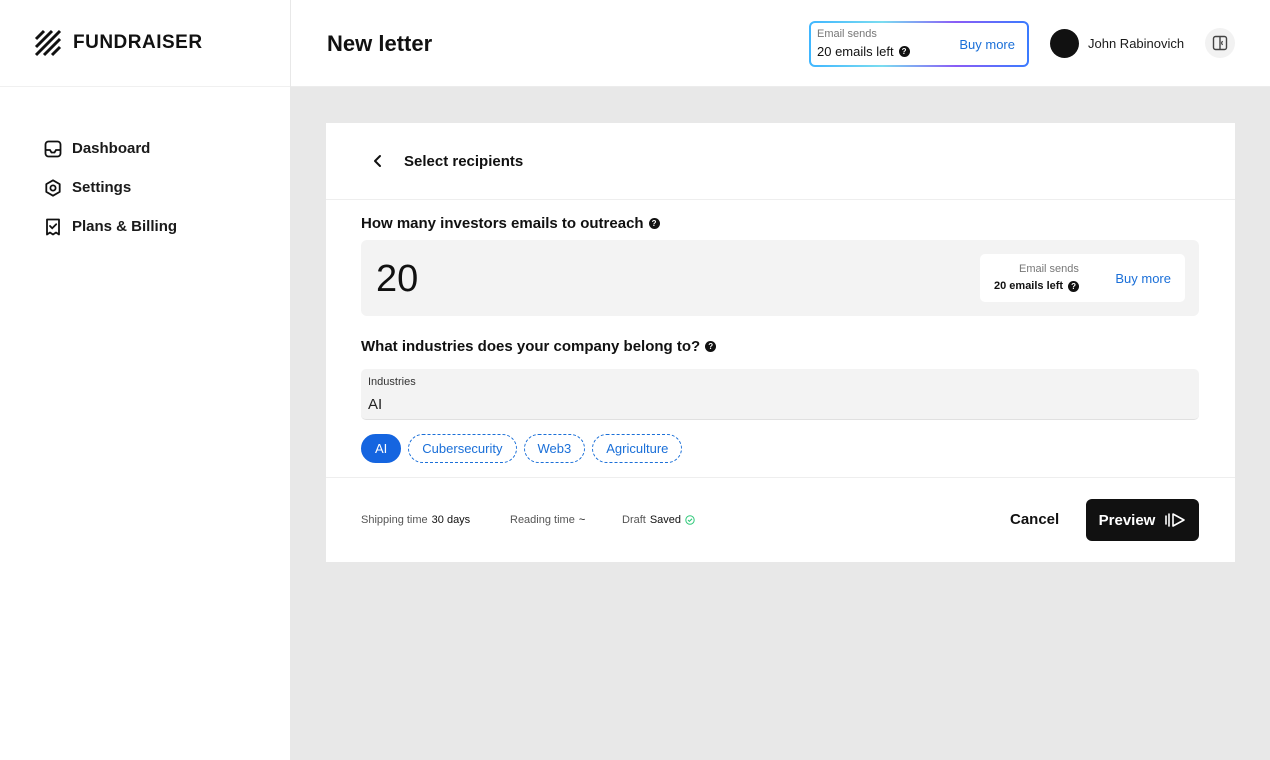 This screenshot has width=1270, height=760. I want to click on hexagon-gear-icon, so click(52, 187).